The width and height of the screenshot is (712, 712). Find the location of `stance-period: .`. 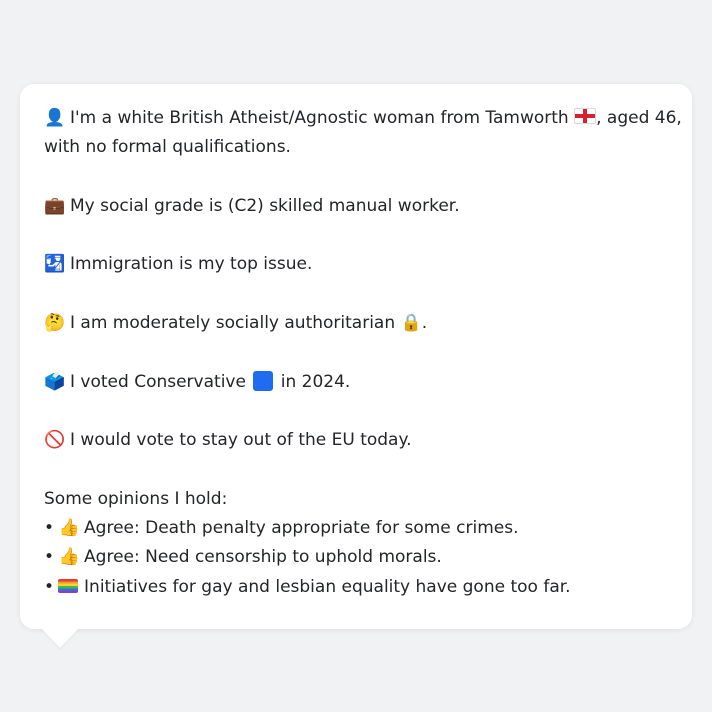

stance-period: . is located at coordinates (424, 323).